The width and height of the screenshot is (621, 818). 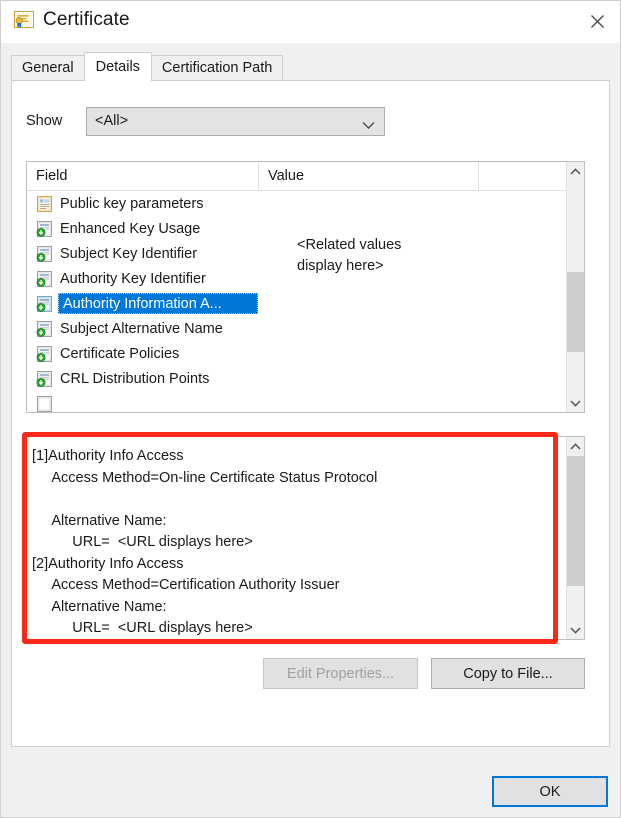 I want to click on list-item-label: Authority Key Identifier, so click(x=133, y=278).